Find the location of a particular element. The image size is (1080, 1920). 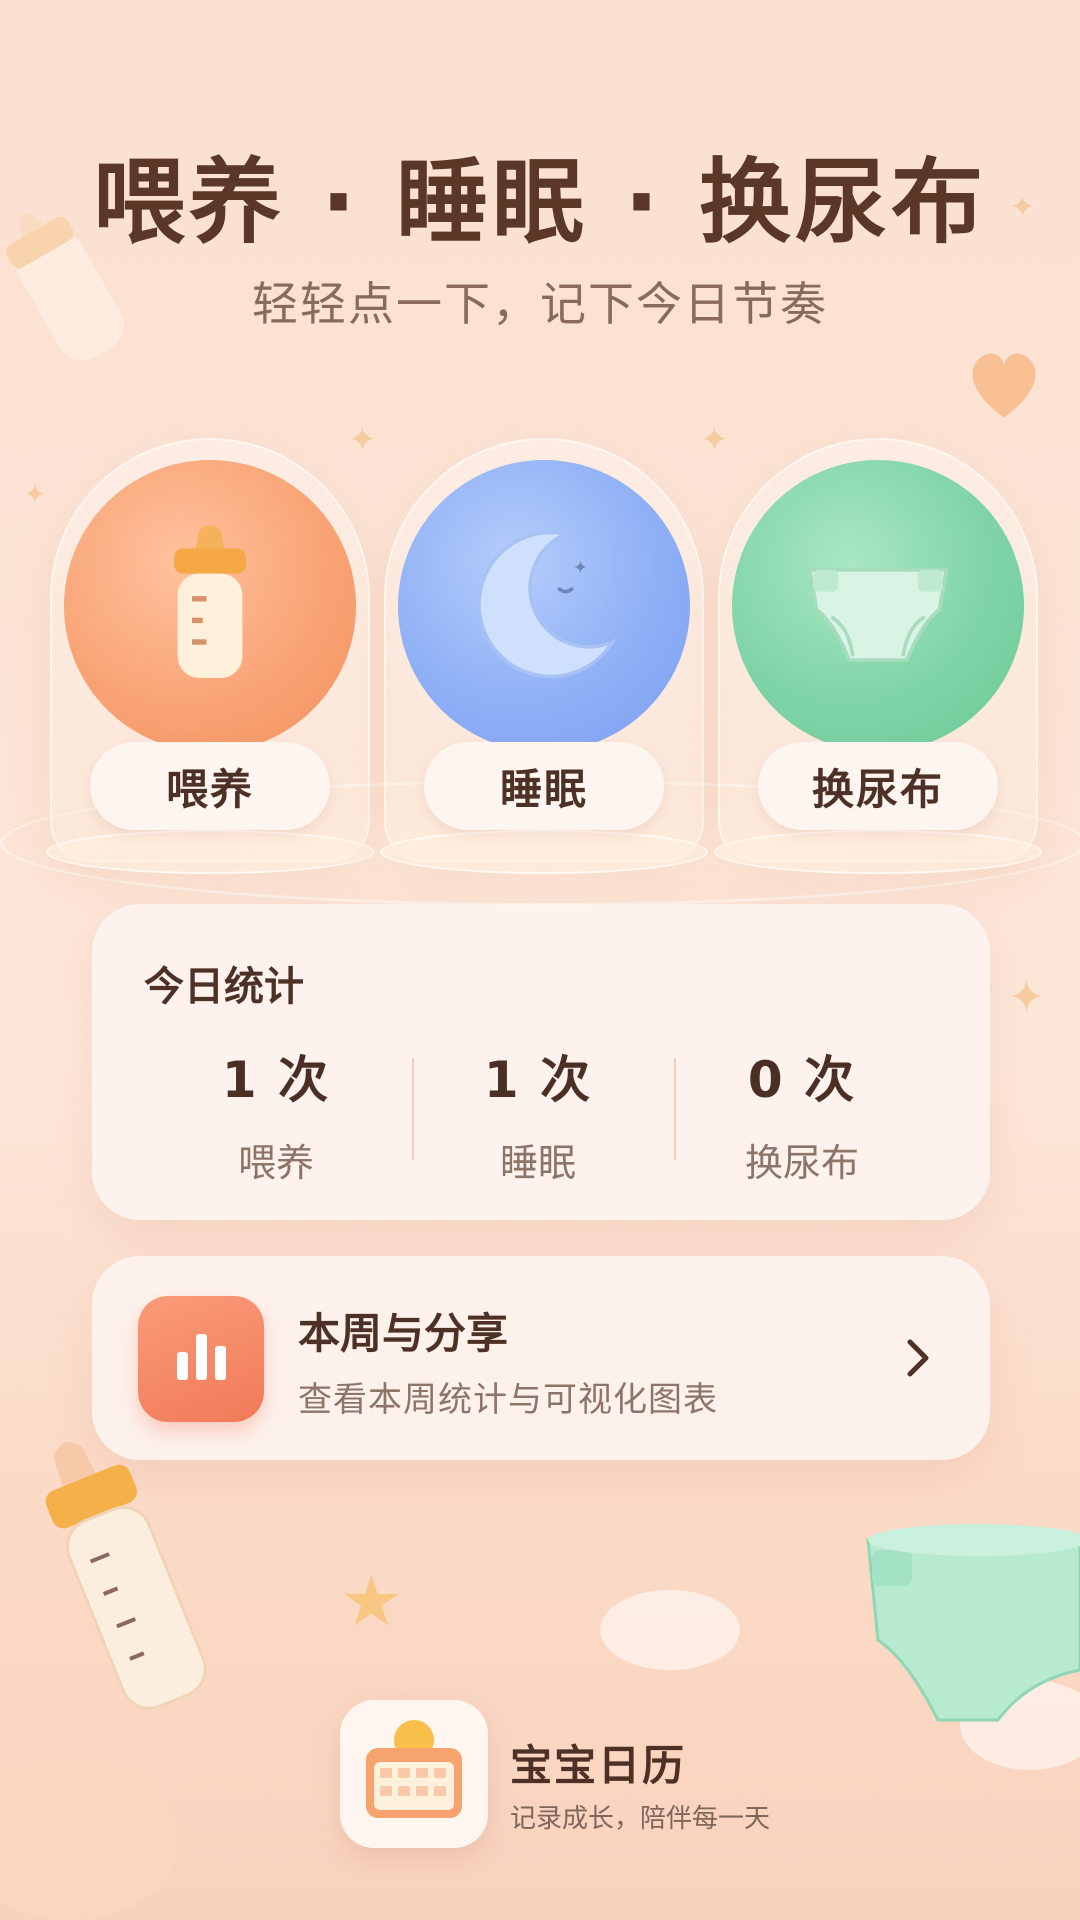

stats-title: 今日统计 is located at coordinates (224, 987).